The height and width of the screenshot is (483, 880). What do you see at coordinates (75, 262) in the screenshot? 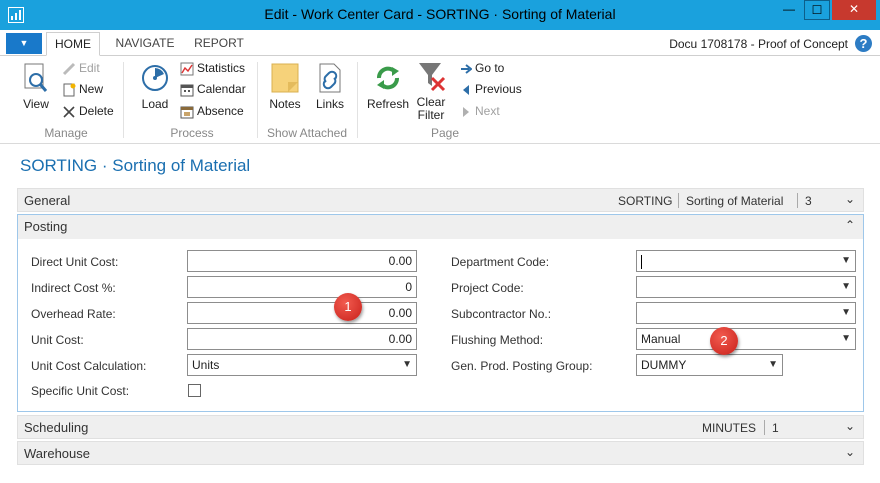
I see `direct-unit-cost-label: Direct Unit Cost:` at bounding box center [75, 262].